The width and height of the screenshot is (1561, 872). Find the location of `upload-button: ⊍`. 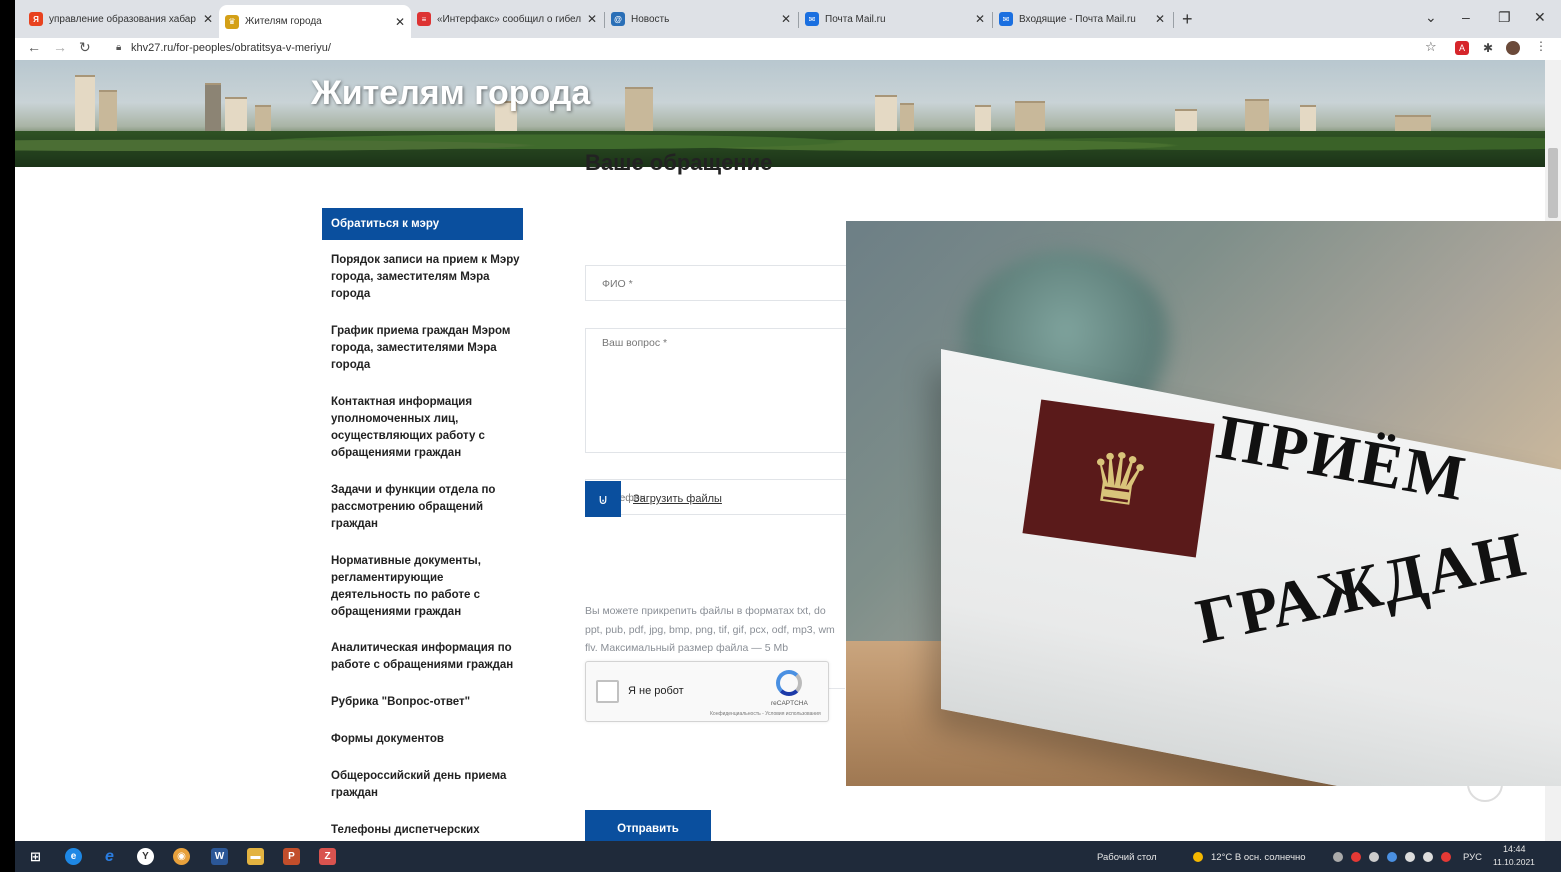

upload-button: ⊍ is located at coordinates (603, 499).